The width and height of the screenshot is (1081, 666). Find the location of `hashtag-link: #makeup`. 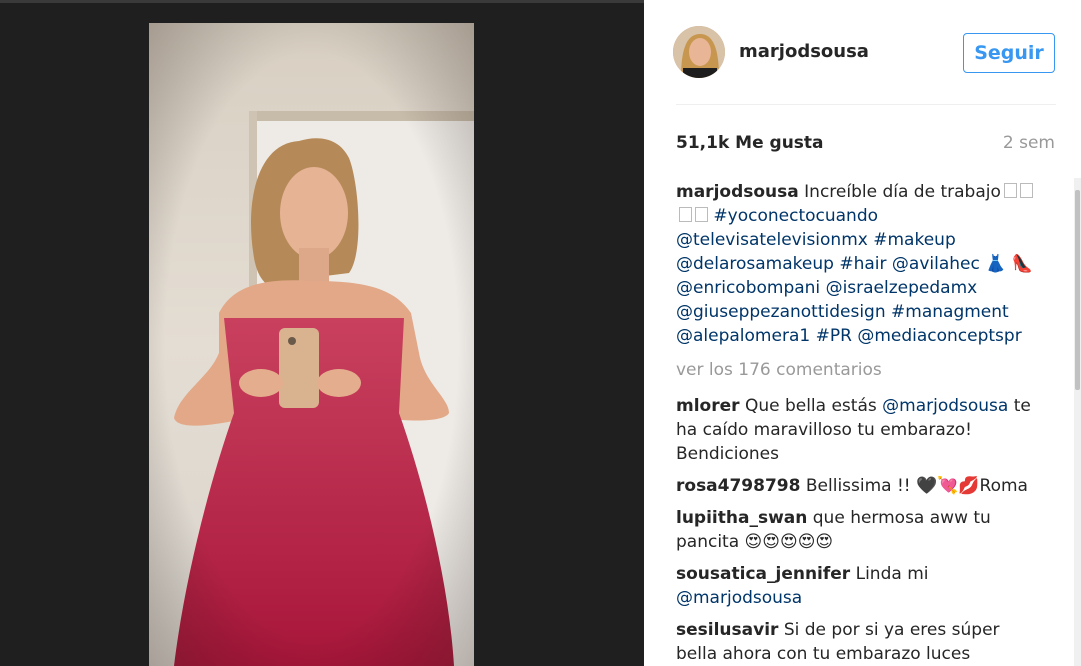

hashtag-link: #makeup is located at coordinates (914, 240).